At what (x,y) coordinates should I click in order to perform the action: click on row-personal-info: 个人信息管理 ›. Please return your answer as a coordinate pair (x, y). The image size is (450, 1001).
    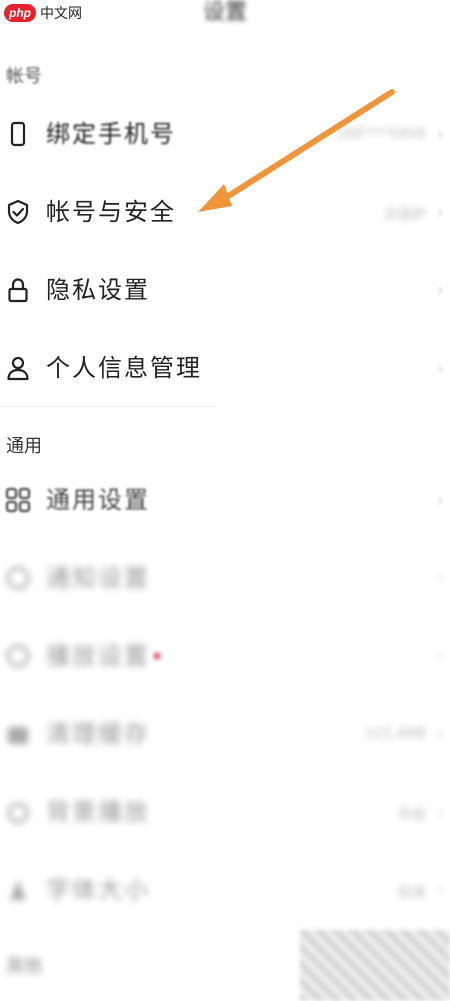
    Looking at the image, I should click on (225, 368).